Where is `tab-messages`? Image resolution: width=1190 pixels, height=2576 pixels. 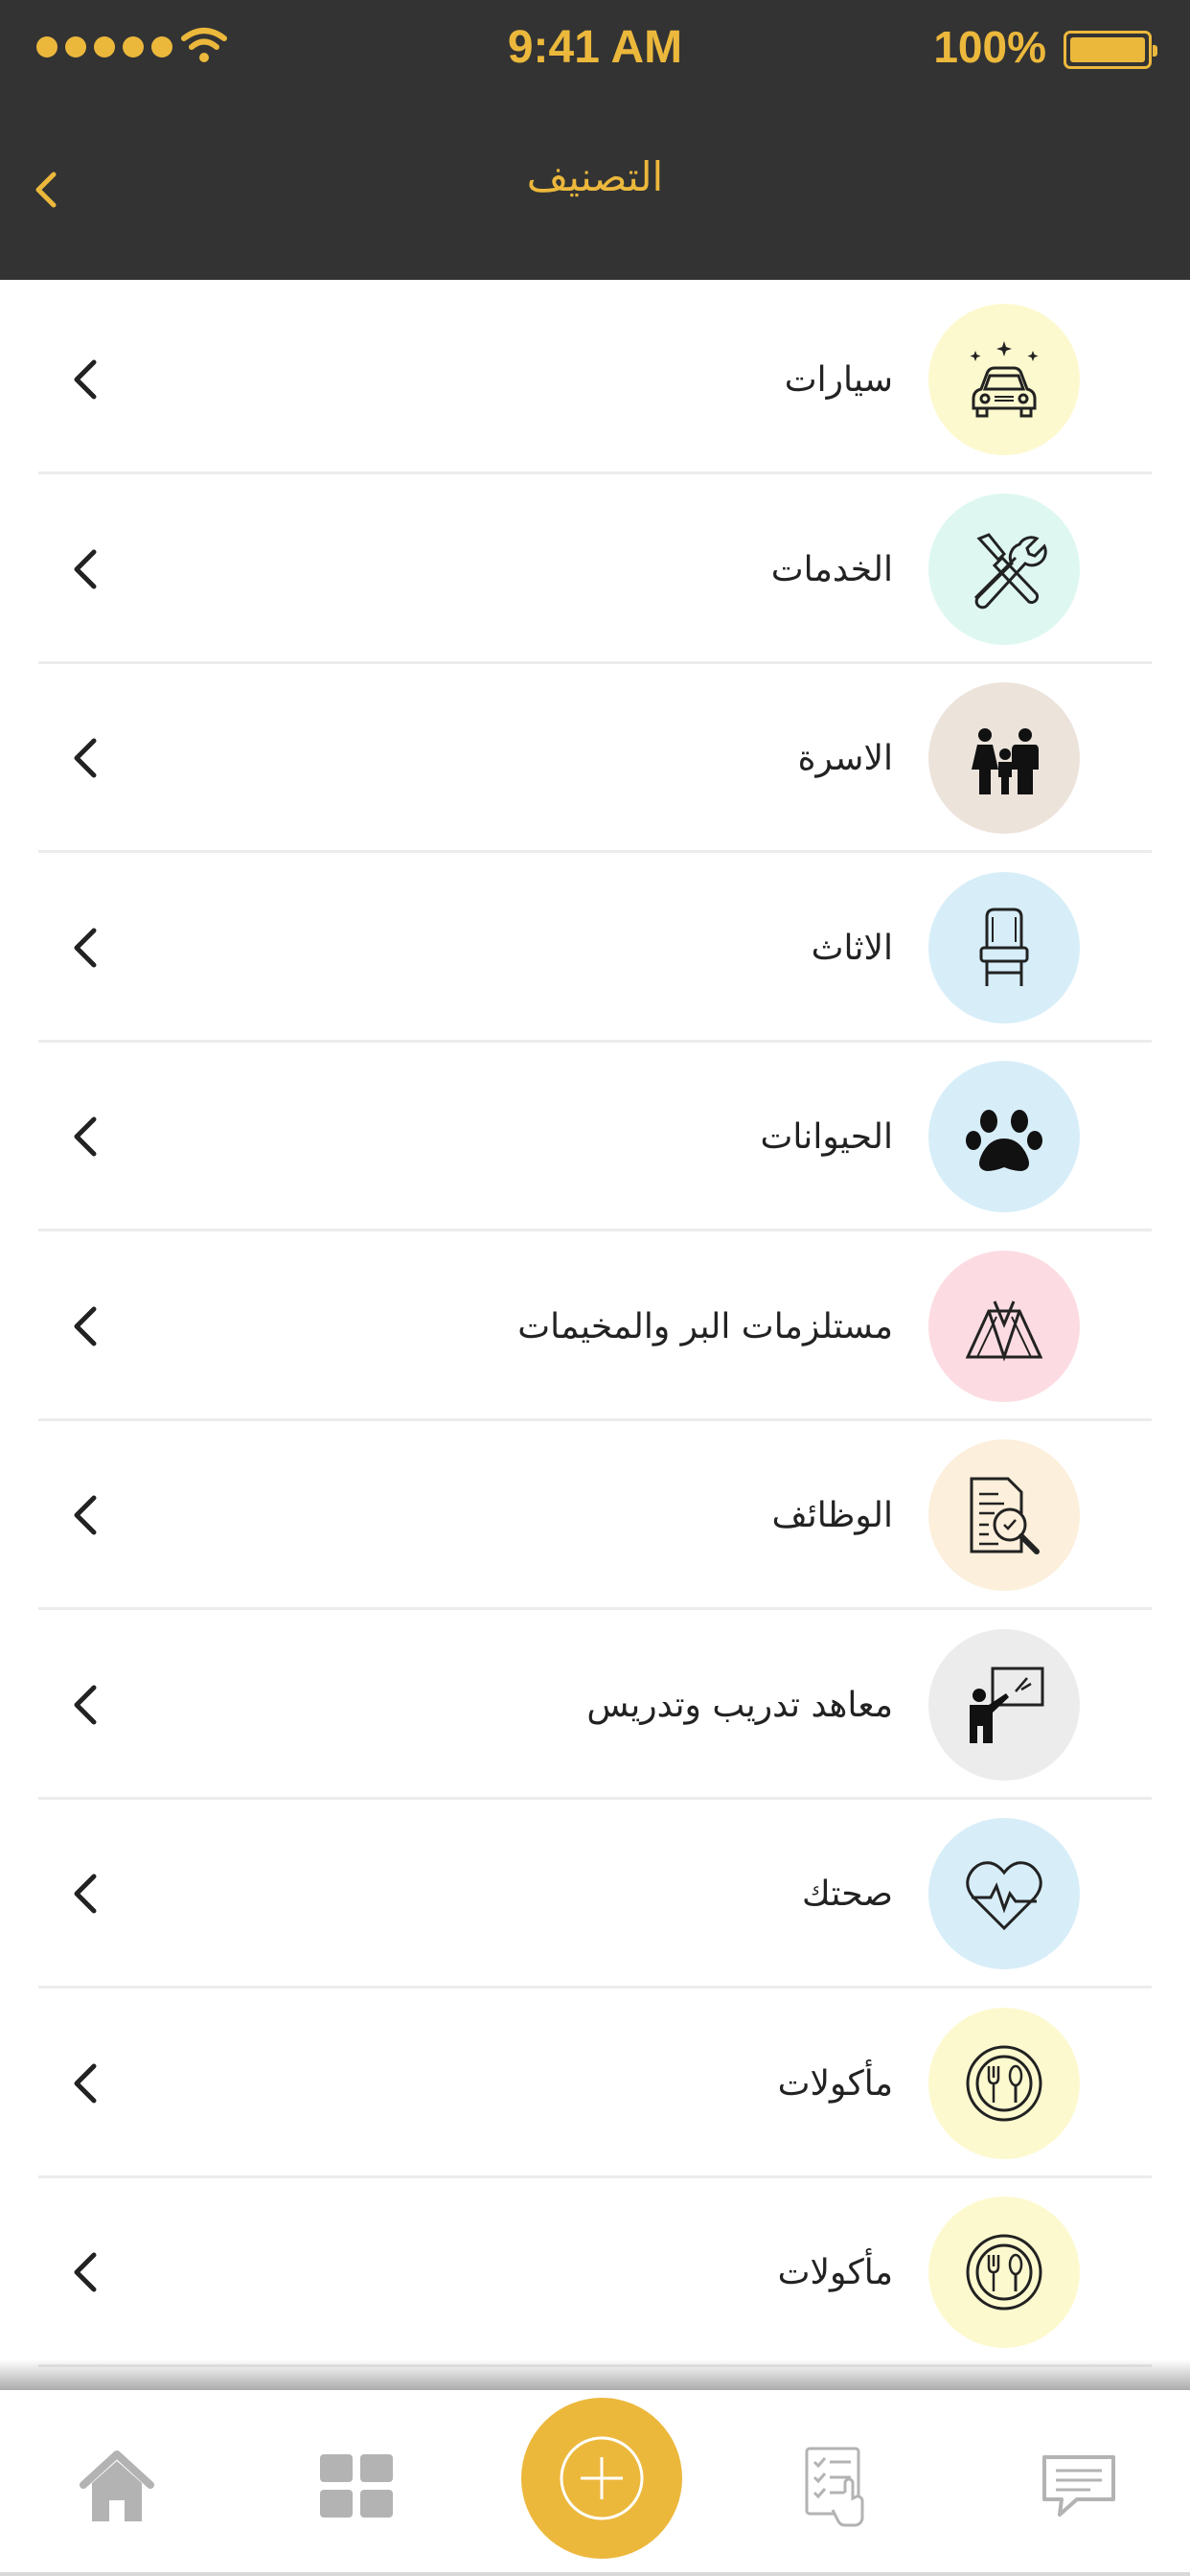
tab-messages is located at coordinates (1079, 2486).